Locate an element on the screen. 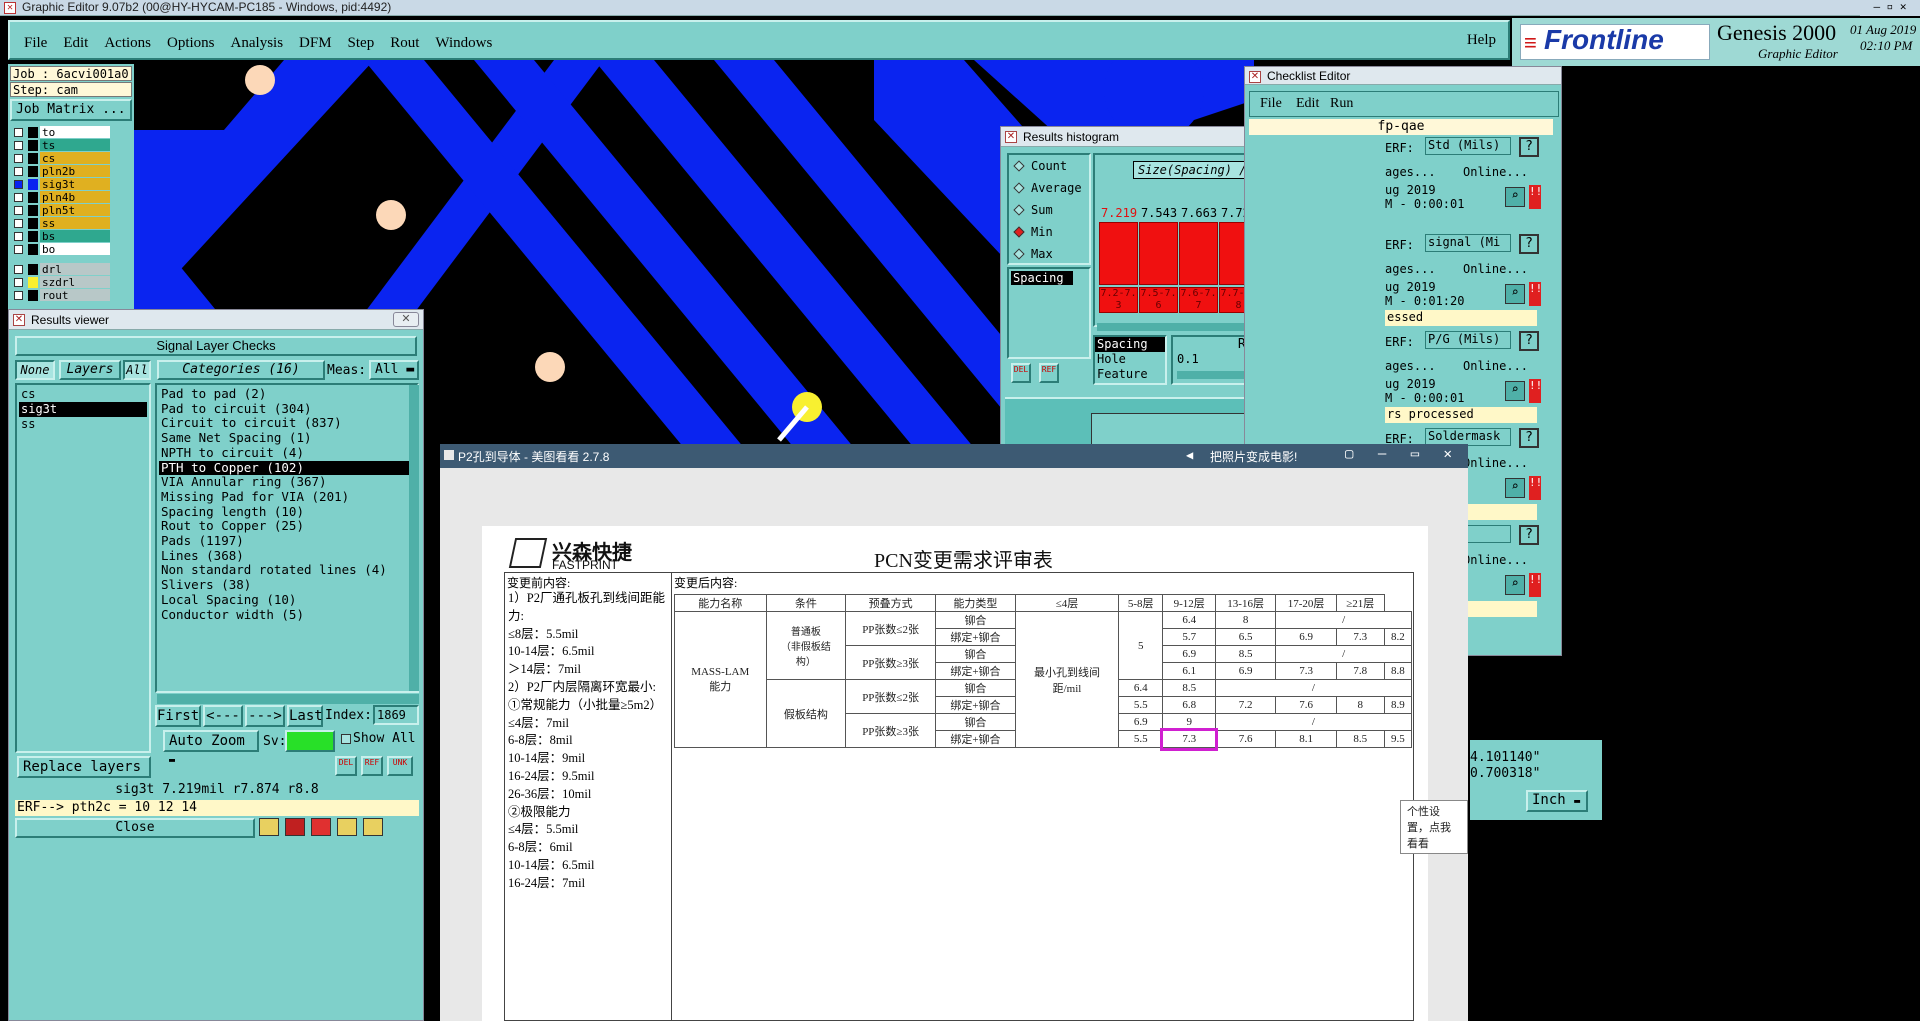 The height and width of the screenshot is (1021, 1920). menu-options: Options is located at coordinates (191, 43).